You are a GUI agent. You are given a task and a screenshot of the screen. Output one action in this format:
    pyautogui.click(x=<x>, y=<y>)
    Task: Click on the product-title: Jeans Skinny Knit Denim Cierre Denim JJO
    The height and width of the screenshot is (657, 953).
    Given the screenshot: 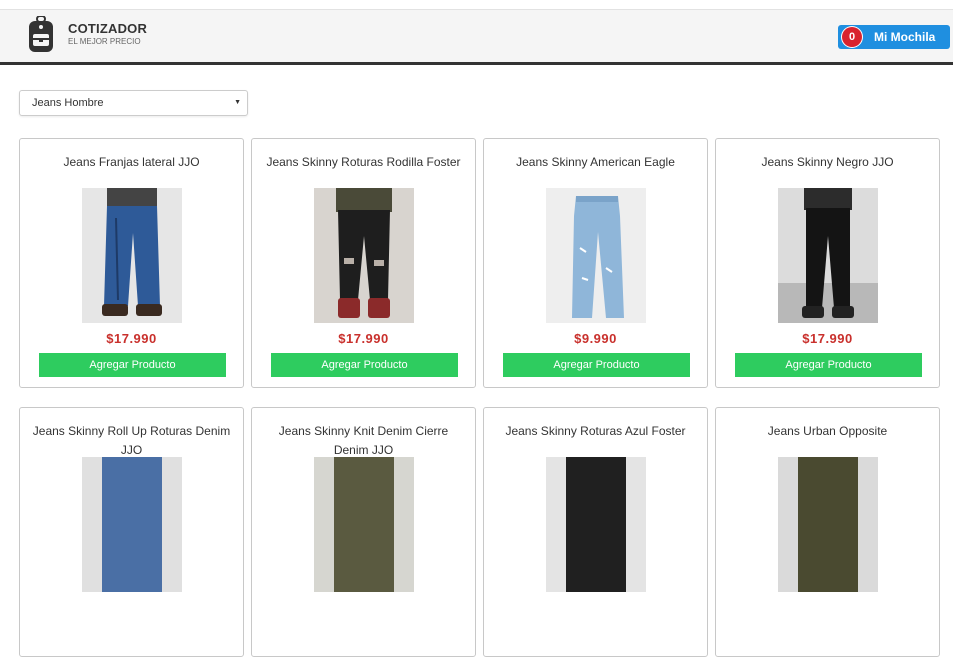 What is the action you would take?
    pyautogui.click(x=363, y=440)
    